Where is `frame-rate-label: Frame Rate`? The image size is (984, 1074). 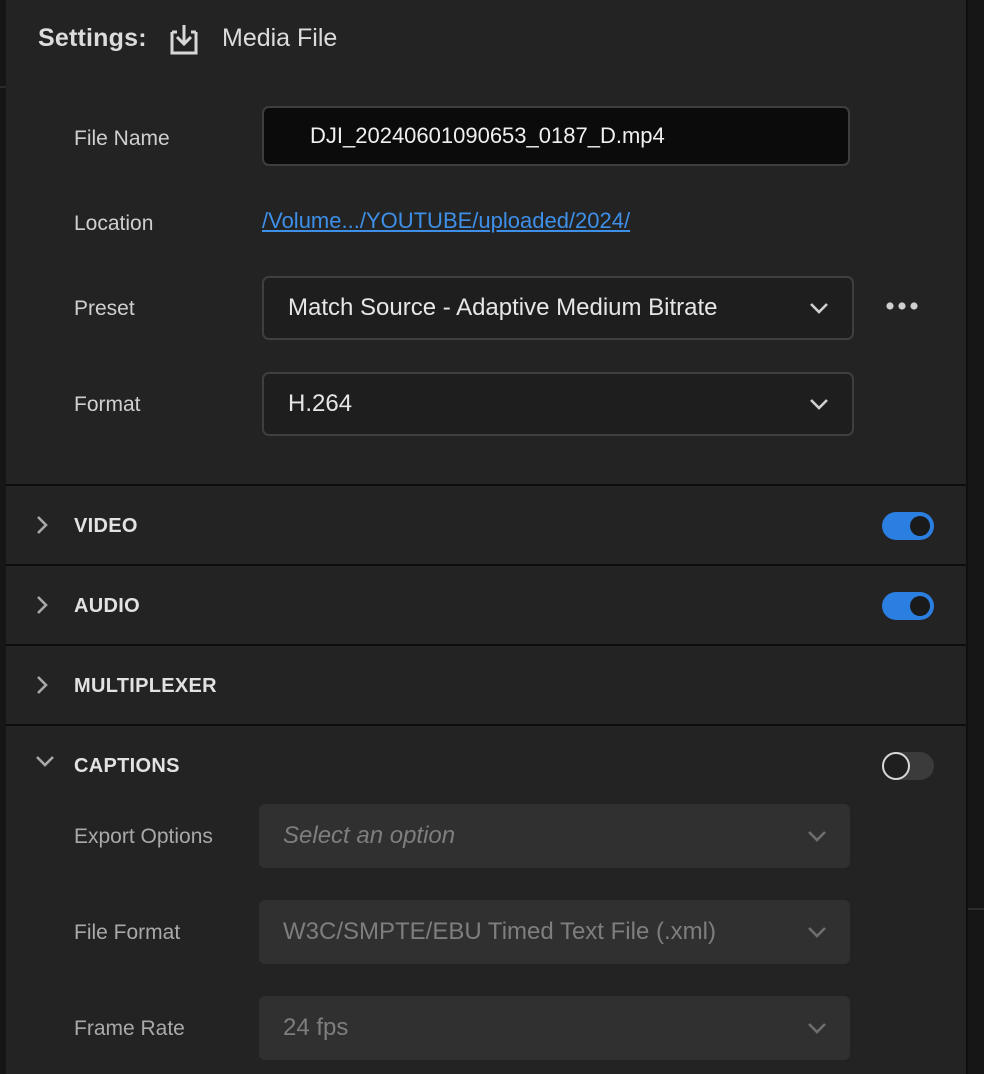 frame-rate-label: Frame Rate is located at coordinates (129, 1028).